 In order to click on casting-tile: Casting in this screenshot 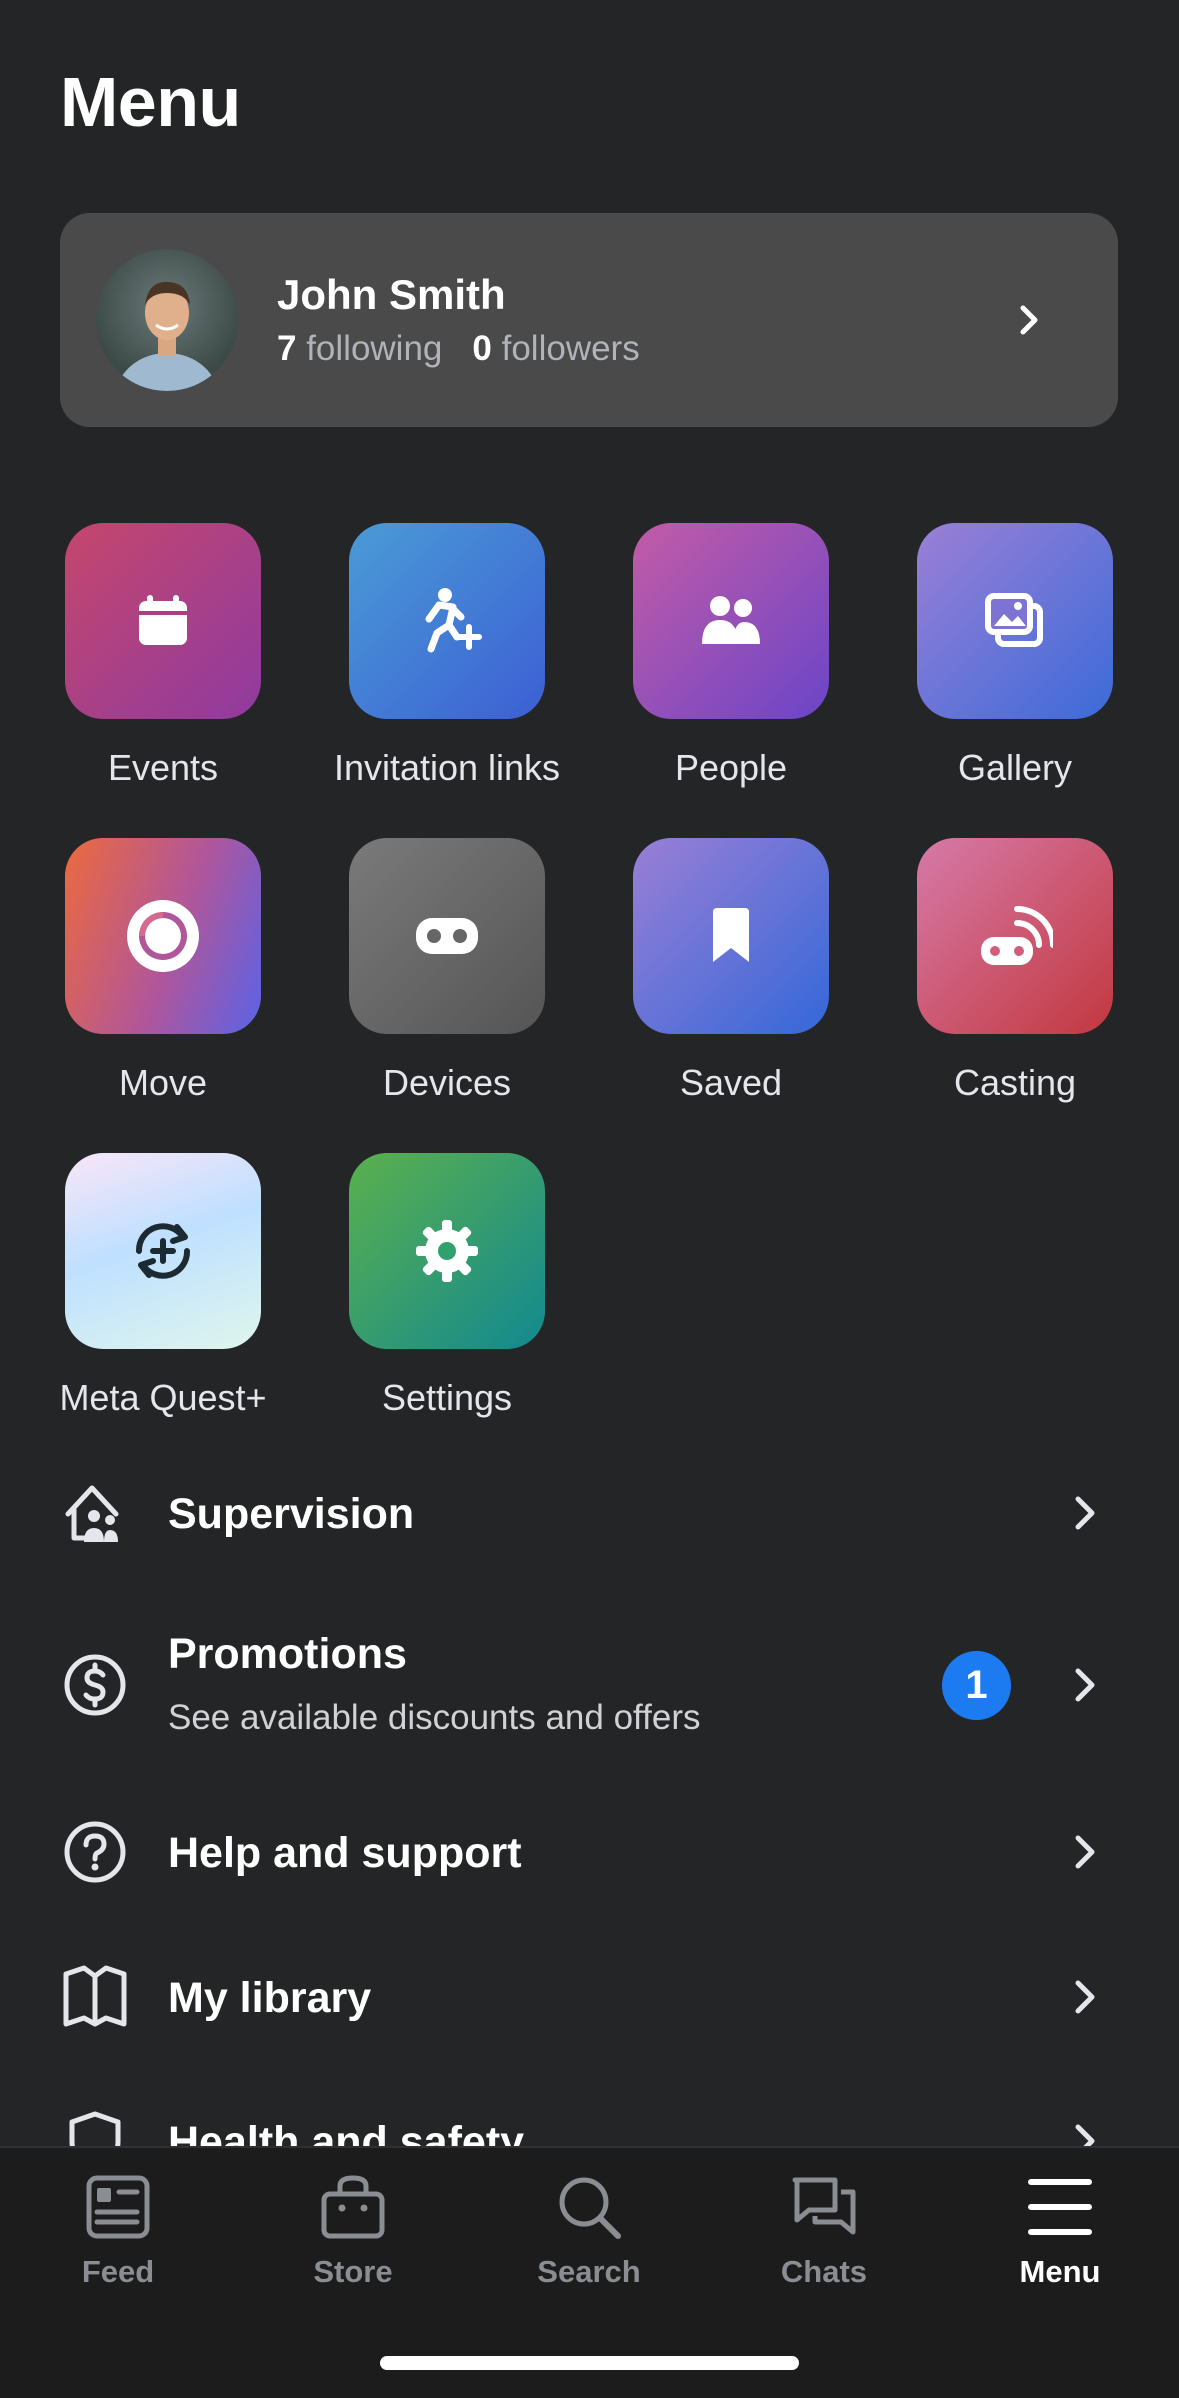, I will do `click(1015, 971)`.